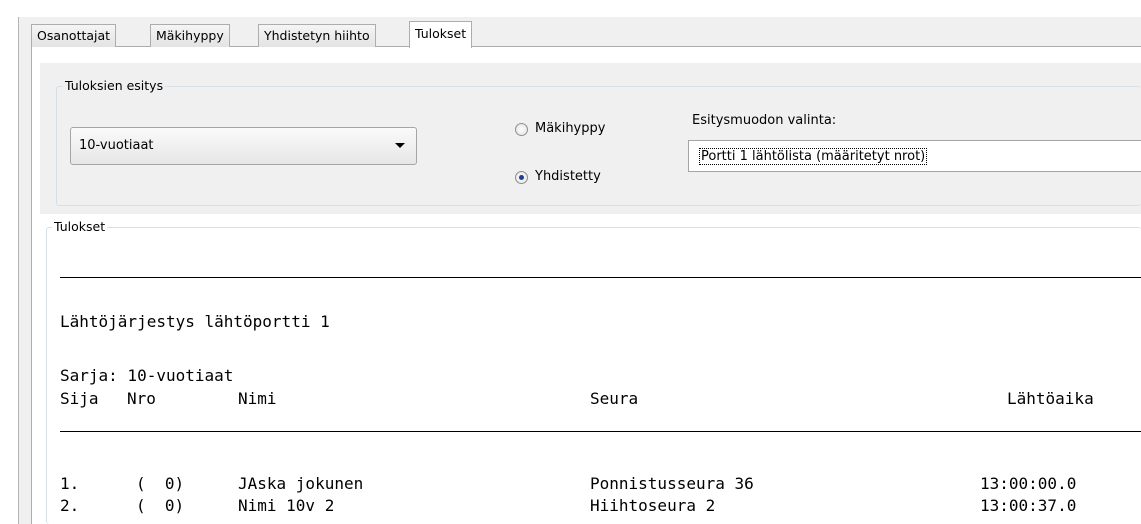  Describe the element at coordinates (80, 227) in the screenshot. I see `results-group-legend: Tulokset` at that location.